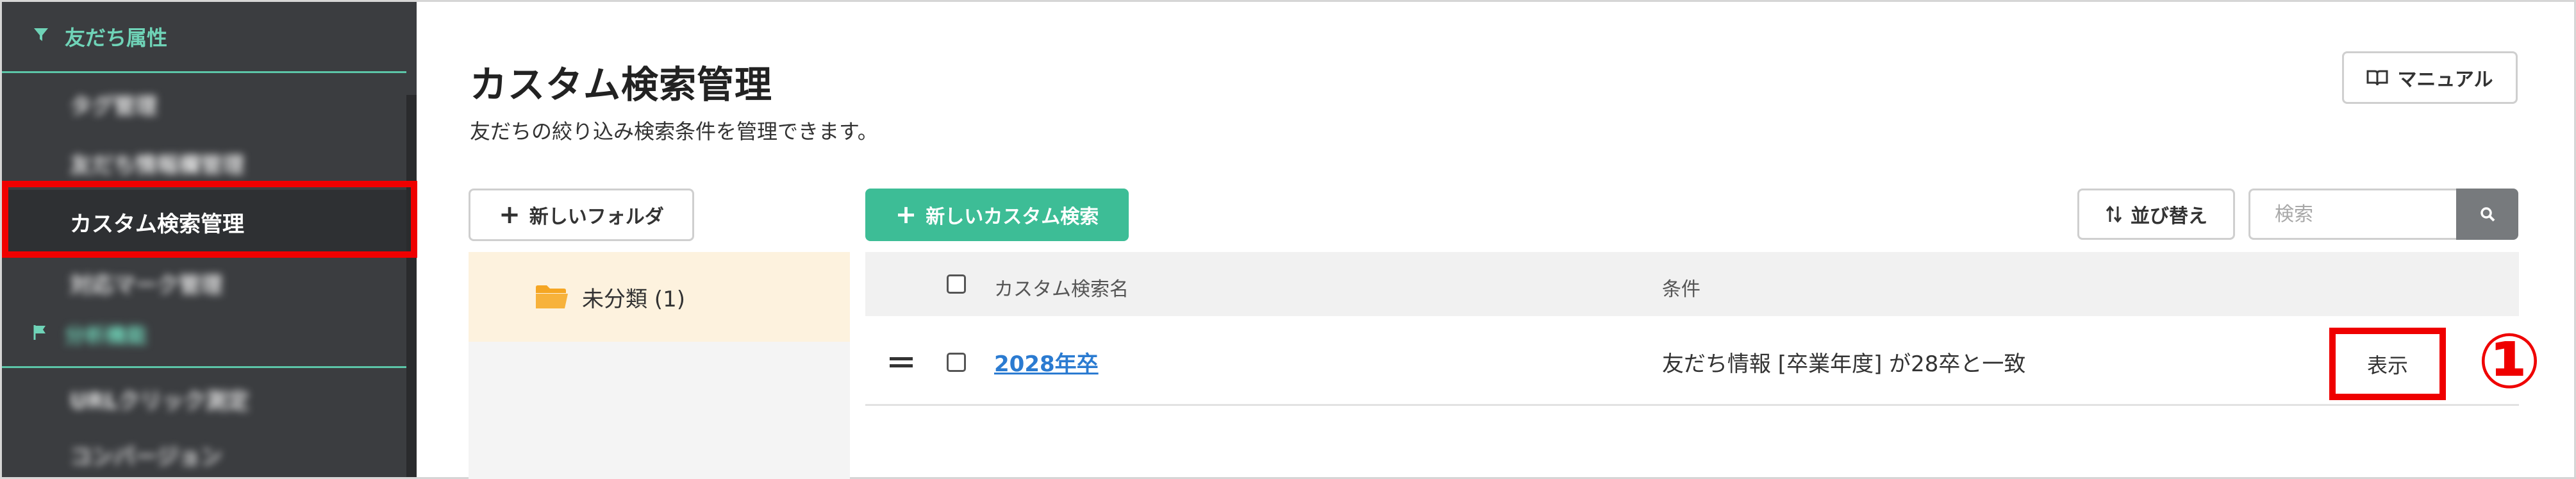  I want to click on search-icon, so click(2487, 214).